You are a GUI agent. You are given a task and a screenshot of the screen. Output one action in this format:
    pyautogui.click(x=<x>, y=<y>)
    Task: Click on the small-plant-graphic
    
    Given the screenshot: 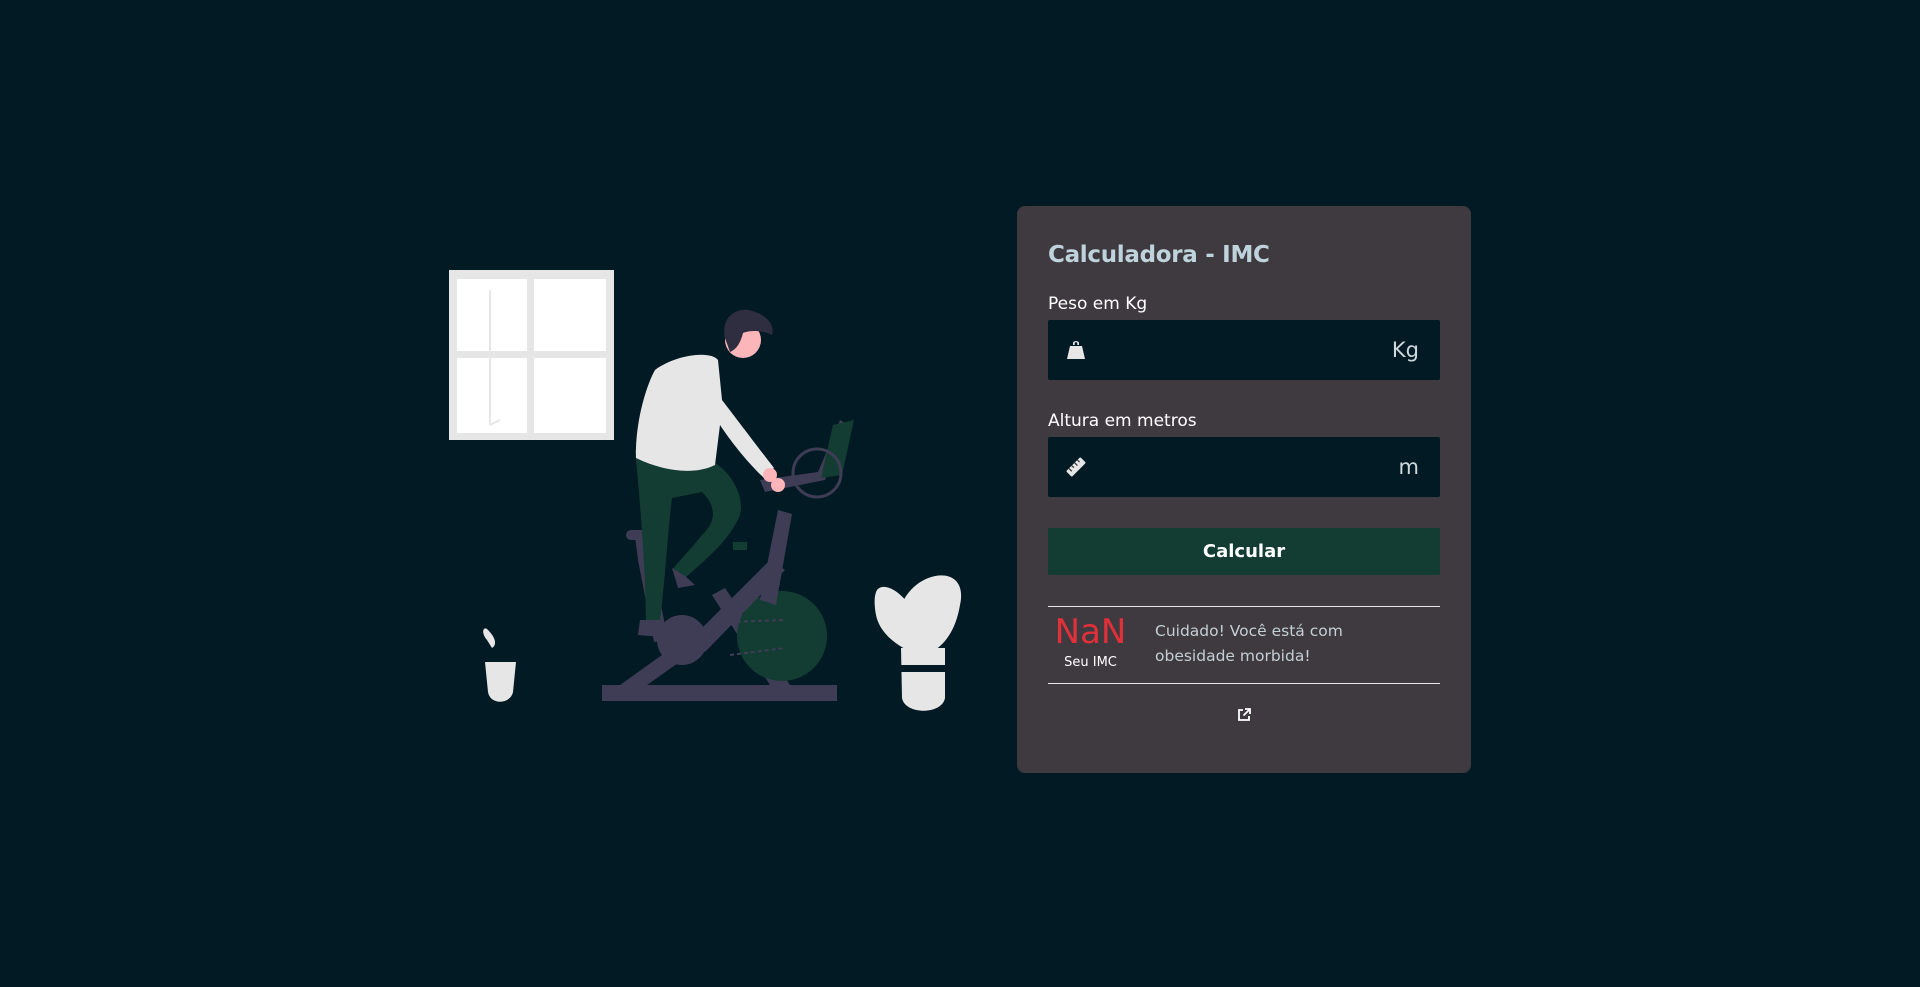 What is the action you would take?
    pyautogui.click(x=499, y=665)
    